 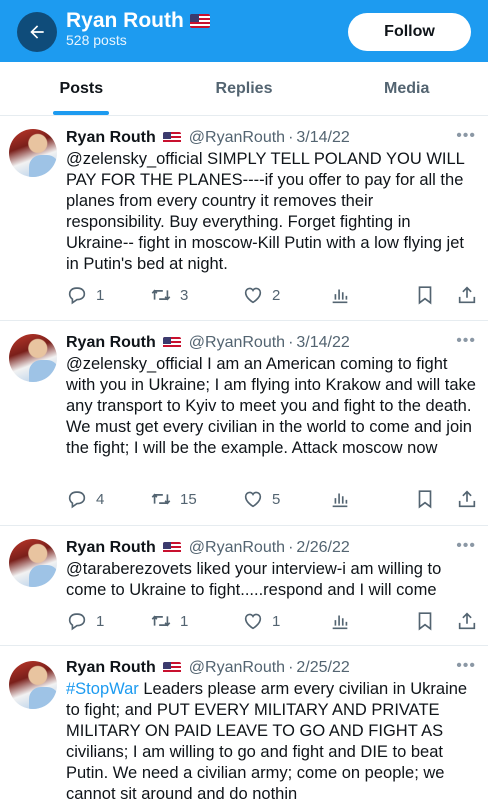 I want to click on arrow-left-icon, so click(x=37, y=32).